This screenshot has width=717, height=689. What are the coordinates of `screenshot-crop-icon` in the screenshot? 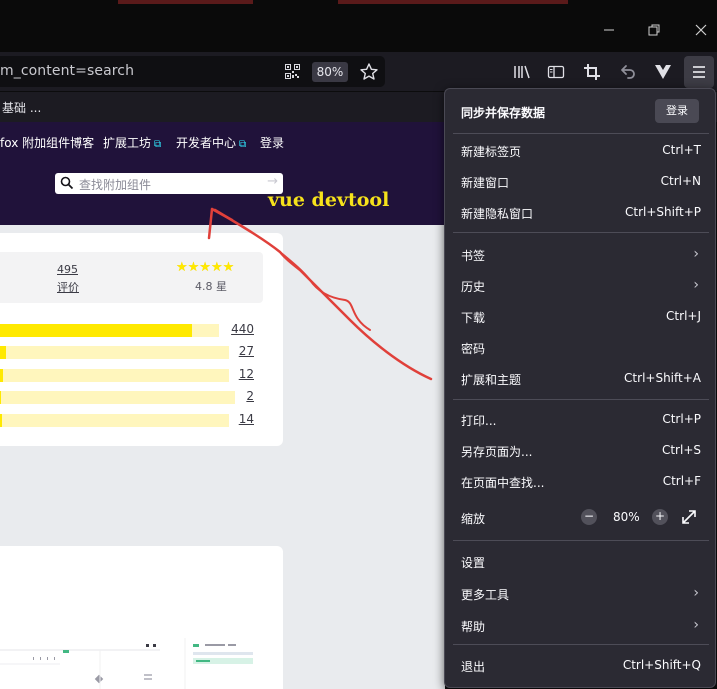 It's located at (592, 72).